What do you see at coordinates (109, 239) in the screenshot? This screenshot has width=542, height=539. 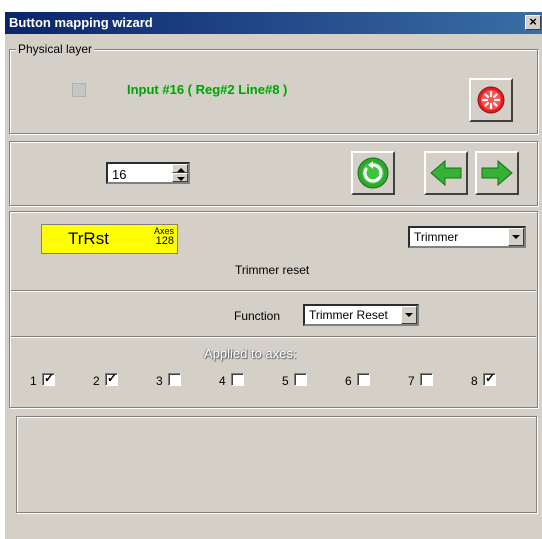 I see `button-tag: TrRst Axes 128` at bounding box center [109, 239].